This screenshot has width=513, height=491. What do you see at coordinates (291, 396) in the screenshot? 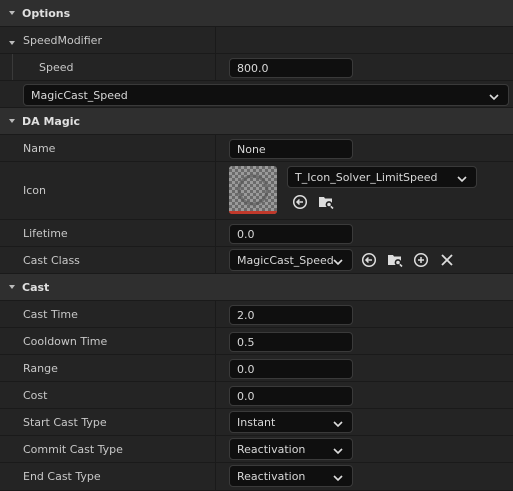
I see `cost-field: 0.0` at bounding box center [291, 396].